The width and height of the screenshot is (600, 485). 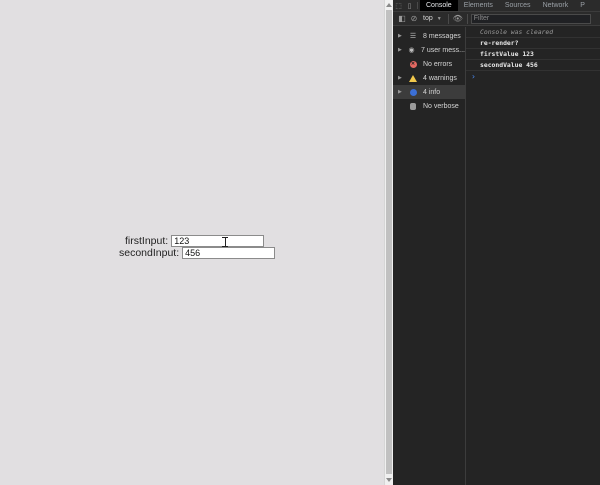 What do you see at coordinates (428, 18) in the screenshot?
I see `context-value: top` at bounding box center [428, 18].